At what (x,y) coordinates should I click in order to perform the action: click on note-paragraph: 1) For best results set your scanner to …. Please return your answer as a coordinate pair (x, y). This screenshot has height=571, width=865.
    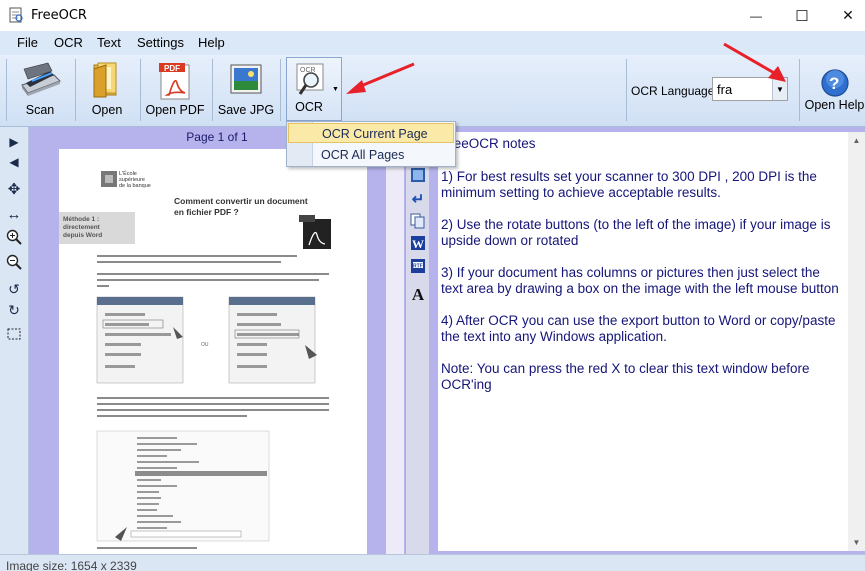
    Looking at the image, I should click on (631, 184).